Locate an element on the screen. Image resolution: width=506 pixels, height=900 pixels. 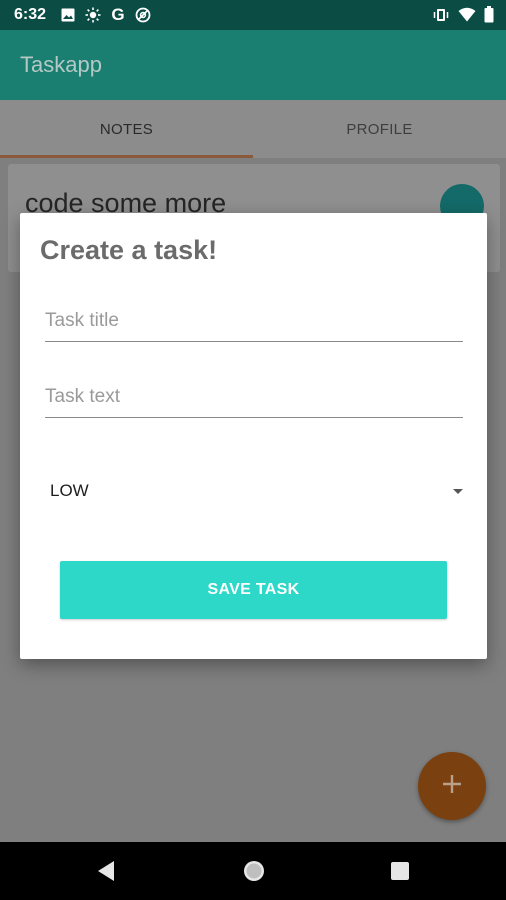
status-time: 6:32 is located at coordinates (30, 14).